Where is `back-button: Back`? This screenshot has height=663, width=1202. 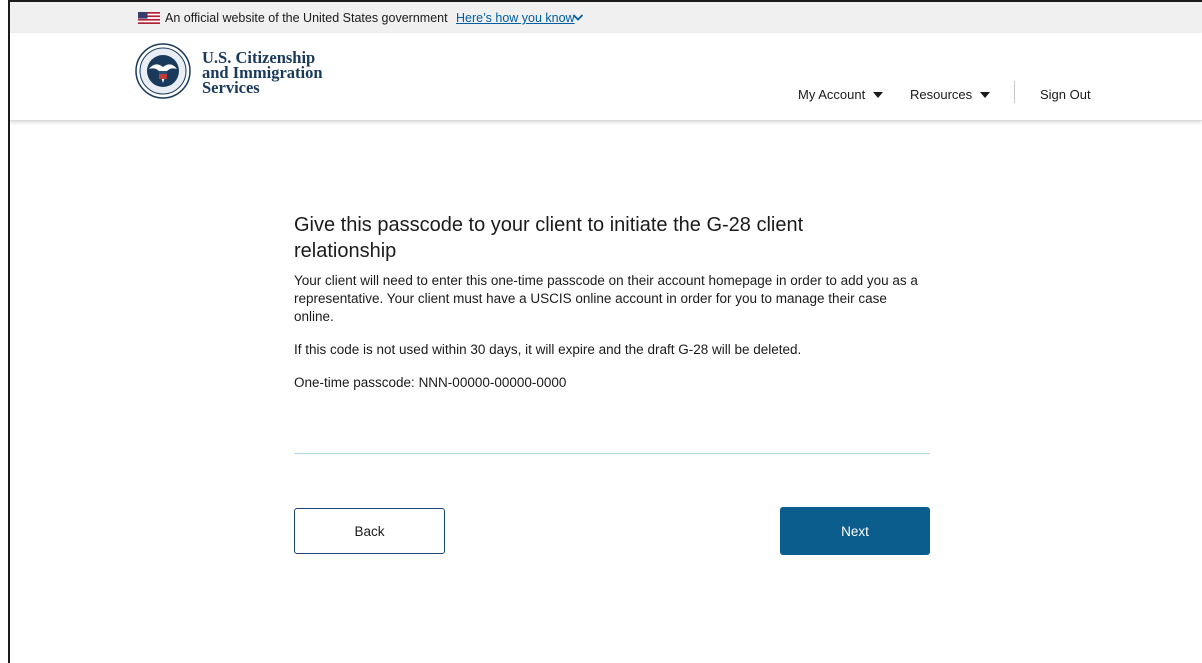 back-button: Back is located at coordinates (369, 531).